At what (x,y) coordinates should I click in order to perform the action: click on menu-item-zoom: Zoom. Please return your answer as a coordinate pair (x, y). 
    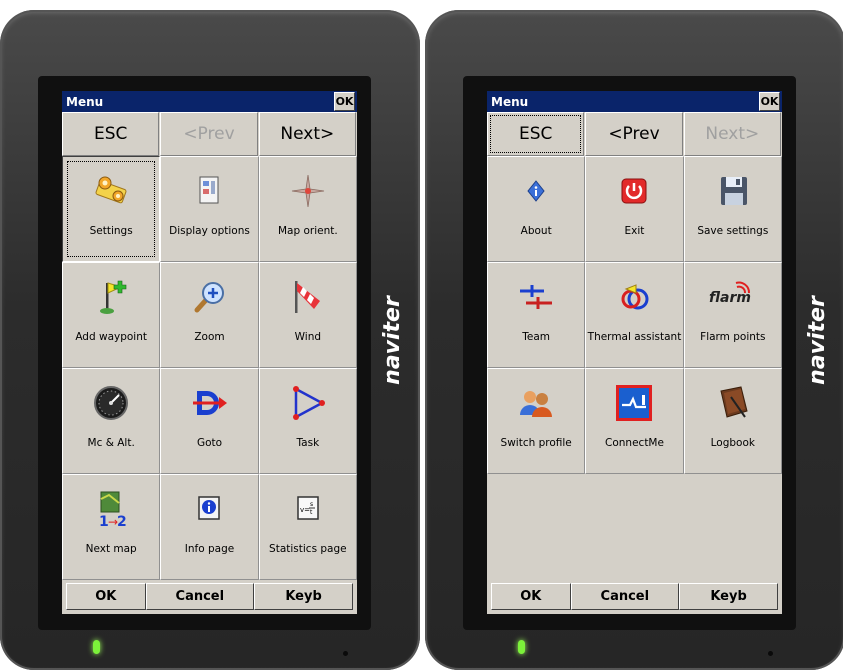
    Looking at the image, I should click on (209, 315).